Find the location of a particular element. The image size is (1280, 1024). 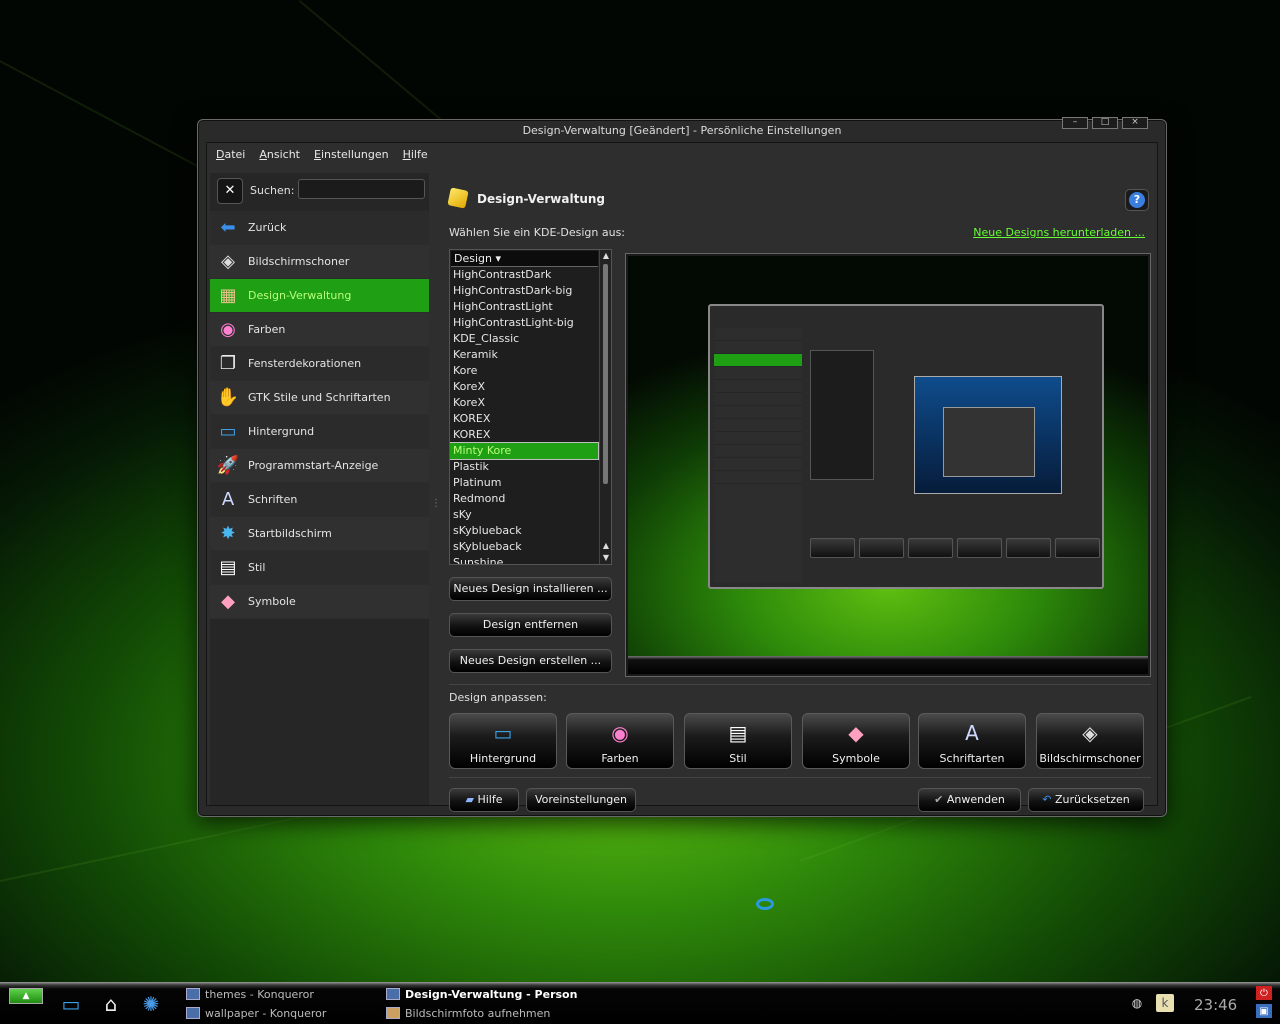

sidebar-item-stil: ▤ Stil is located at coordinates (319, 568).